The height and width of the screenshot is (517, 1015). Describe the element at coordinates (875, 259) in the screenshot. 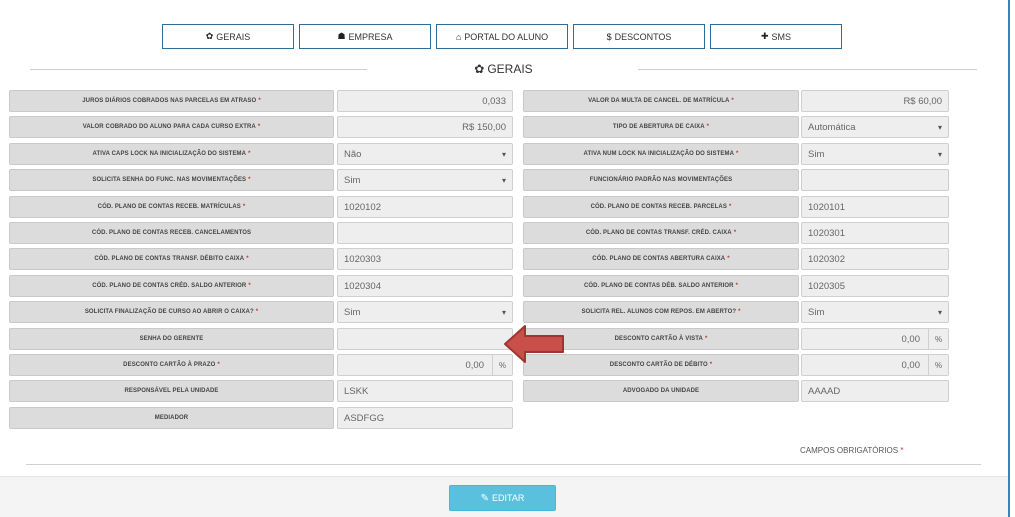

I see `text-field: 1020302` at that location.